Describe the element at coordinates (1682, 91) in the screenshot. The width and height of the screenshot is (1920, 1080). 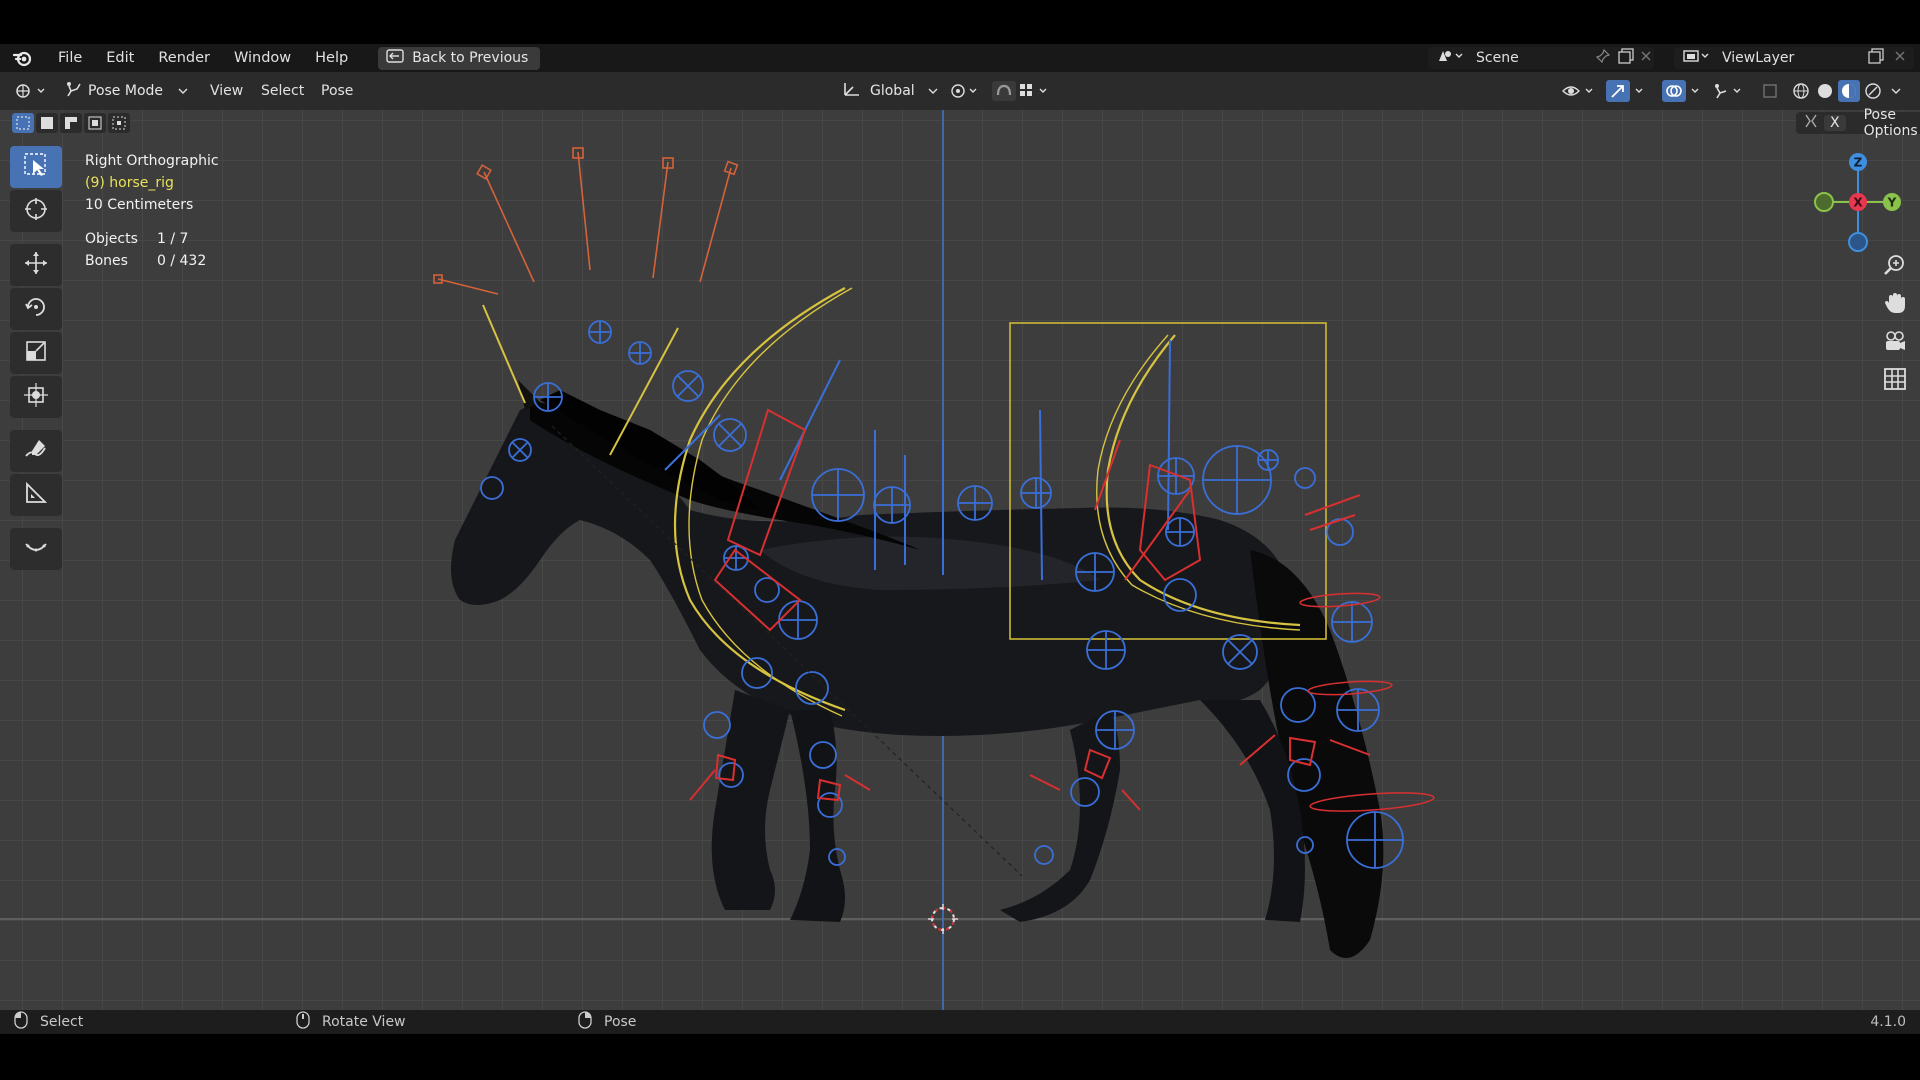
I see `overlays-toggle` at that location.